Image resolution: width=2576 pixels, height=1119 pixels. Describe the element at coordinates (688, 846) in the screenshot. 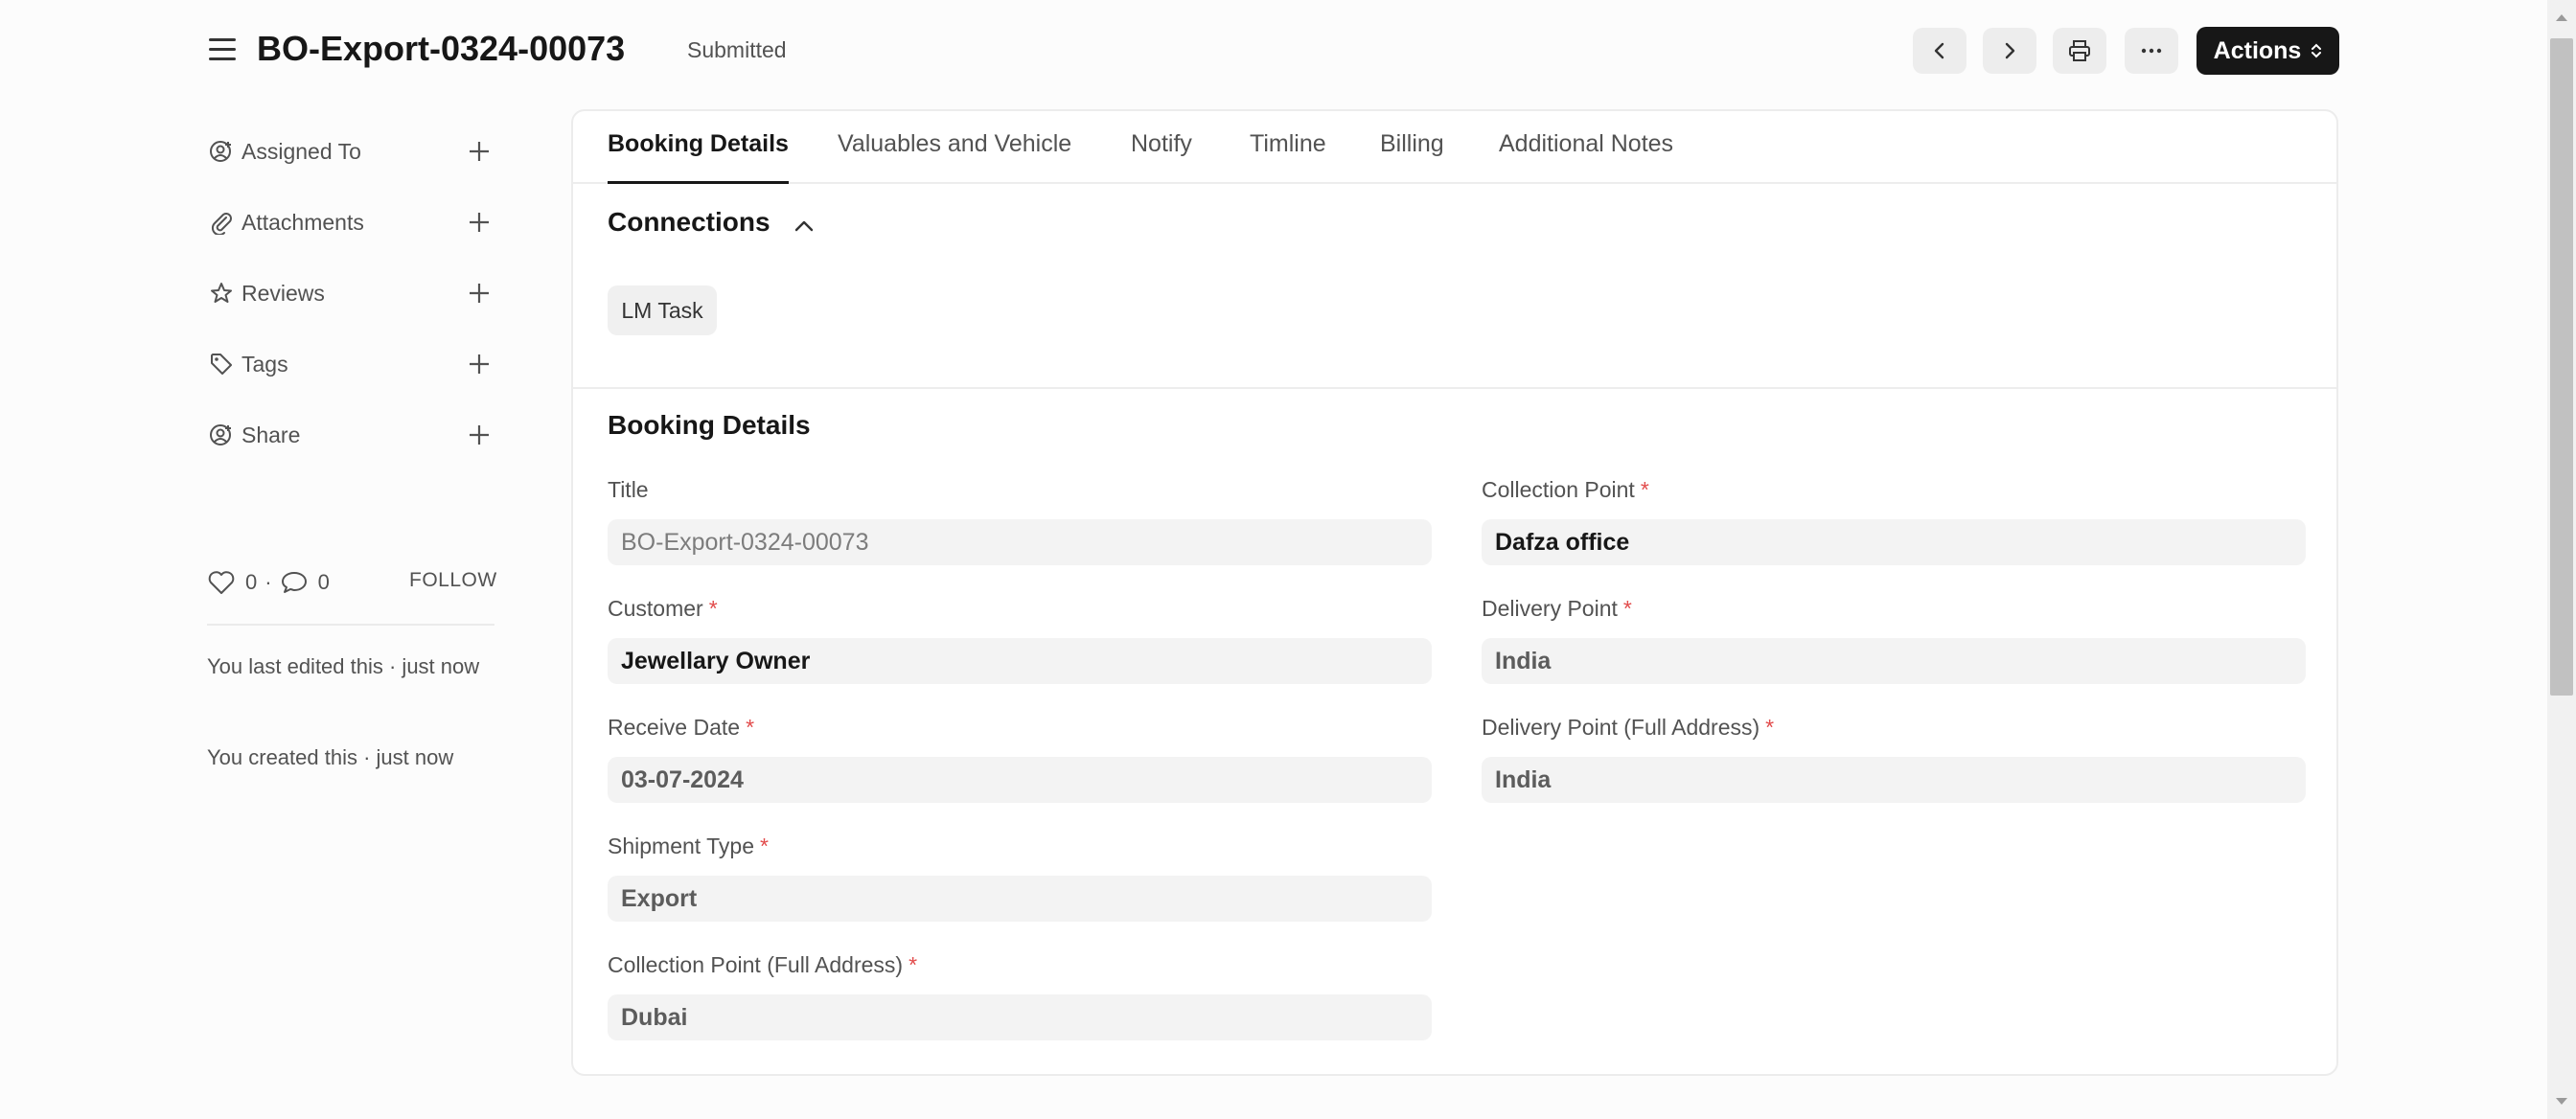

I see `field-label-shipment-type: Shipment Type *` at that location.